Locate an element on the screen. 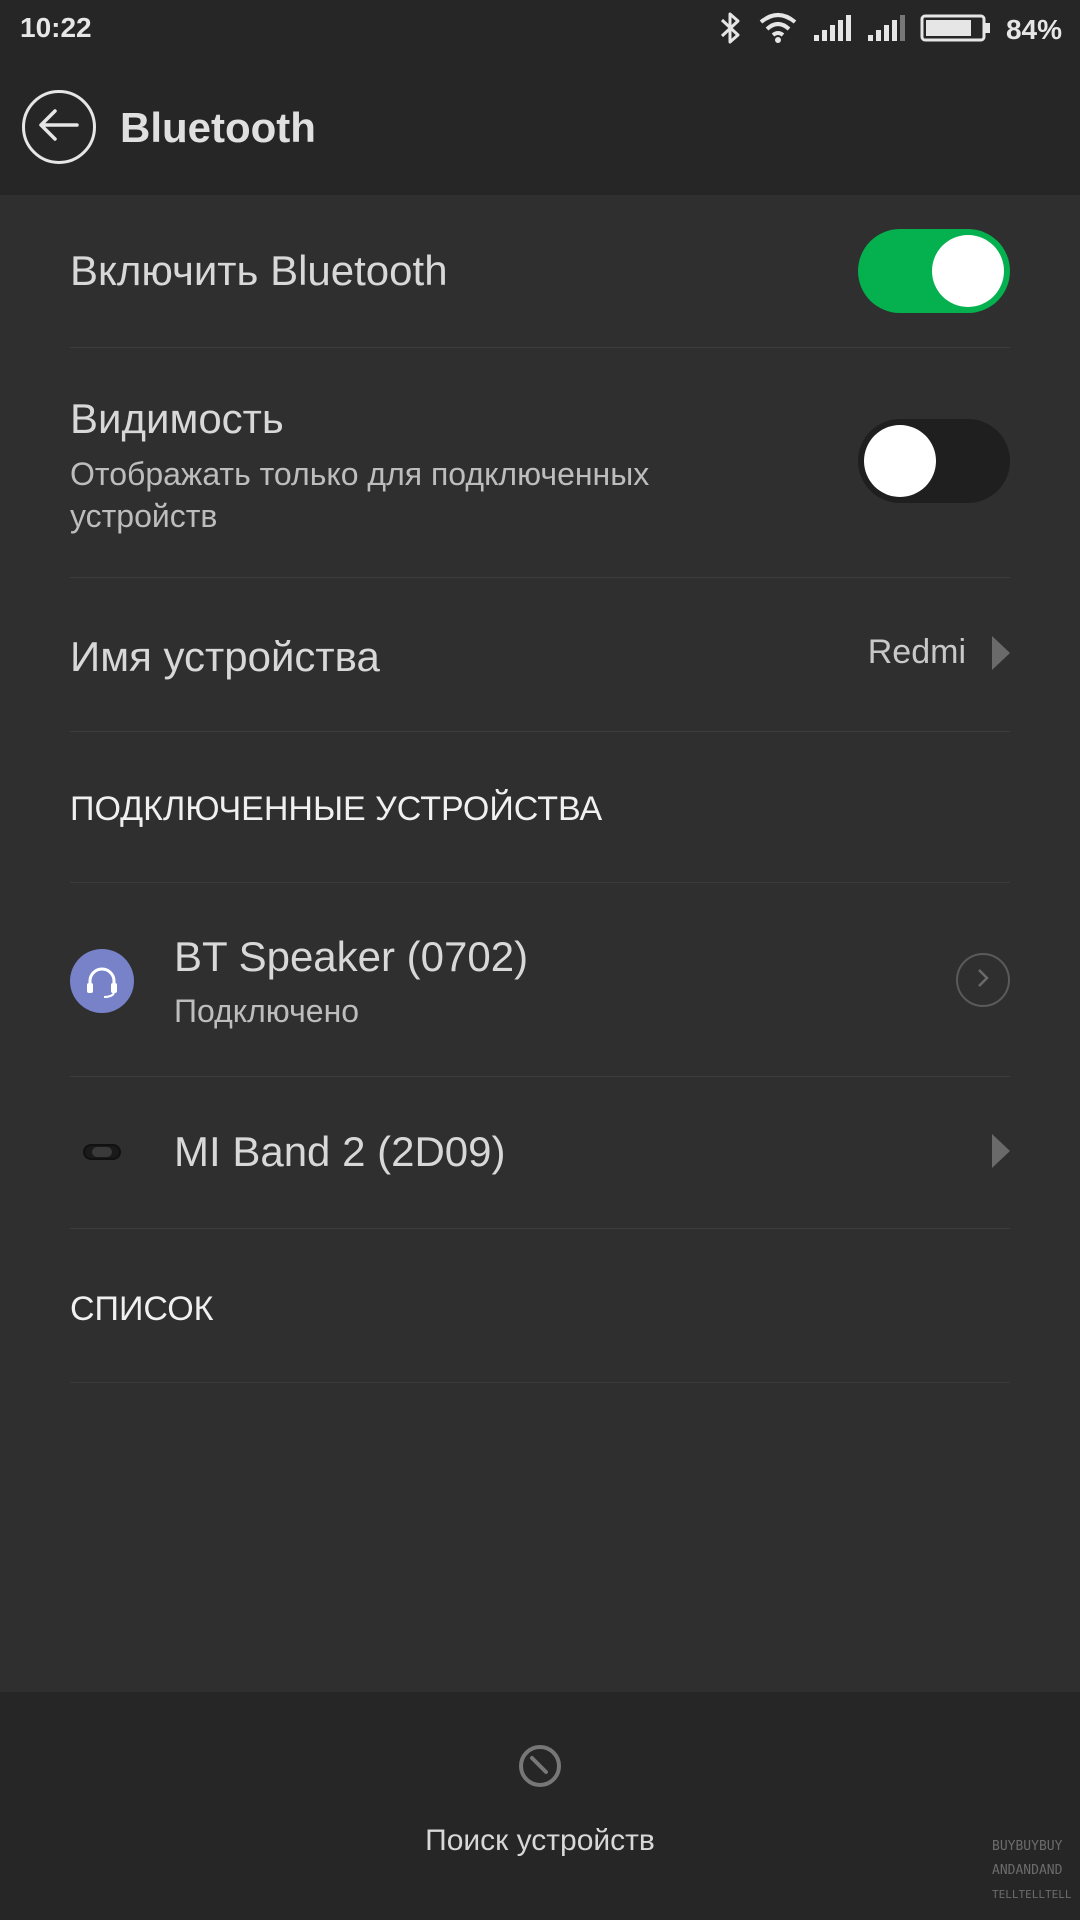 This screenshot has height=1920, width=1080. arrow-left-icon is located at coordinates (59, 127).